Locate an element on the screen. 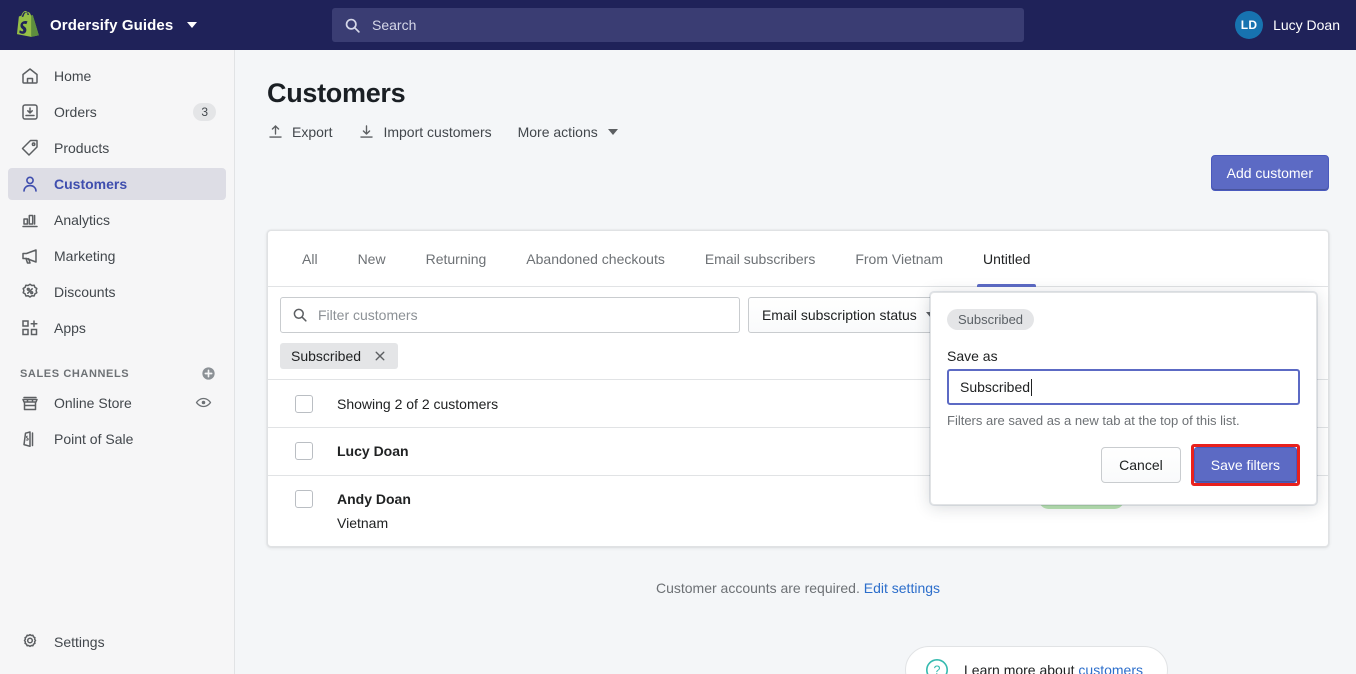  sidebar-item-customers: Customers is located at coordinates (117, 184).